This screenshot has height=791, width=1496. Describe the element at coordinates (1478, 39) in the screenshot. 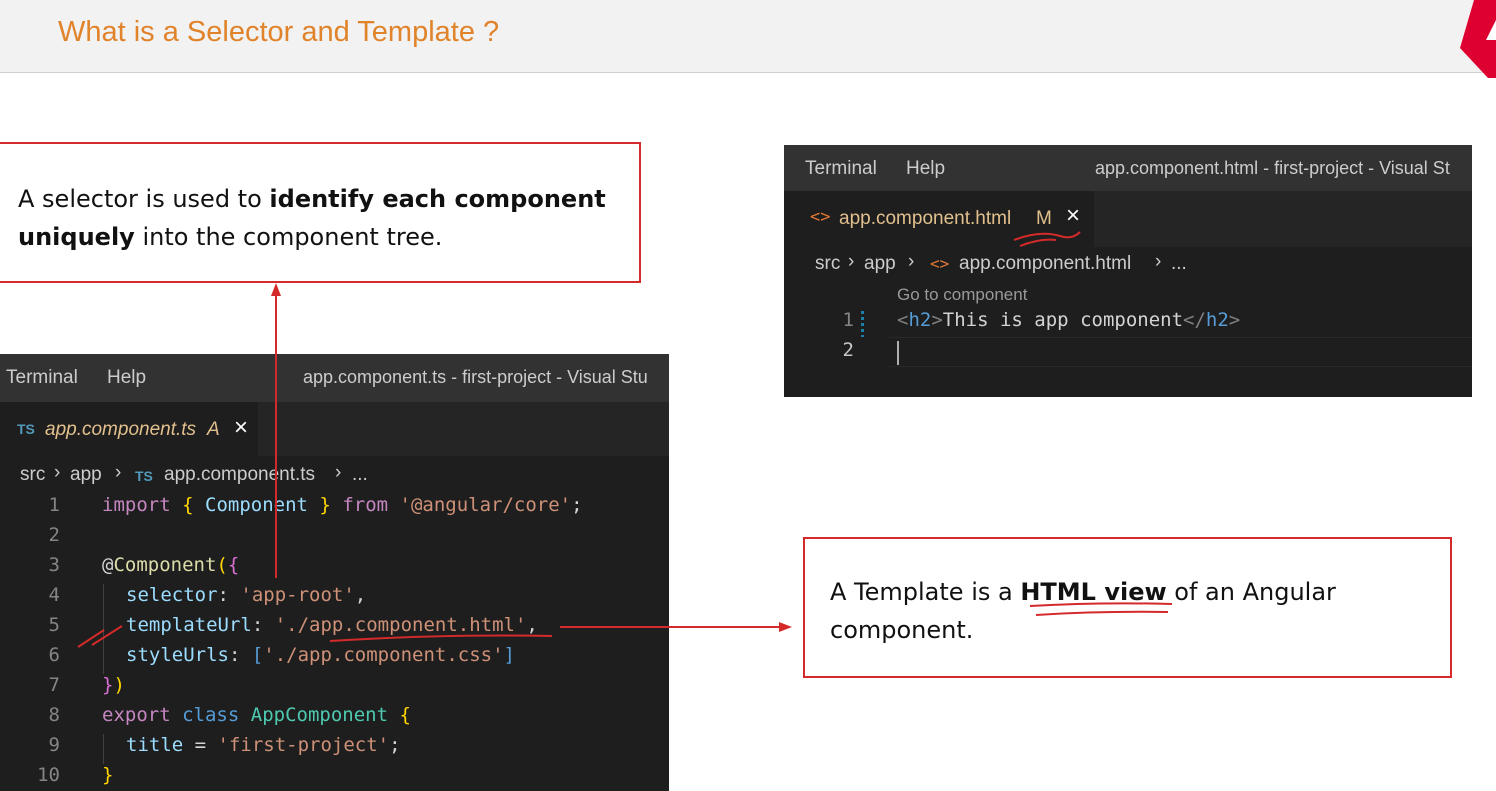

I see `angular-logo-icon` at that location.